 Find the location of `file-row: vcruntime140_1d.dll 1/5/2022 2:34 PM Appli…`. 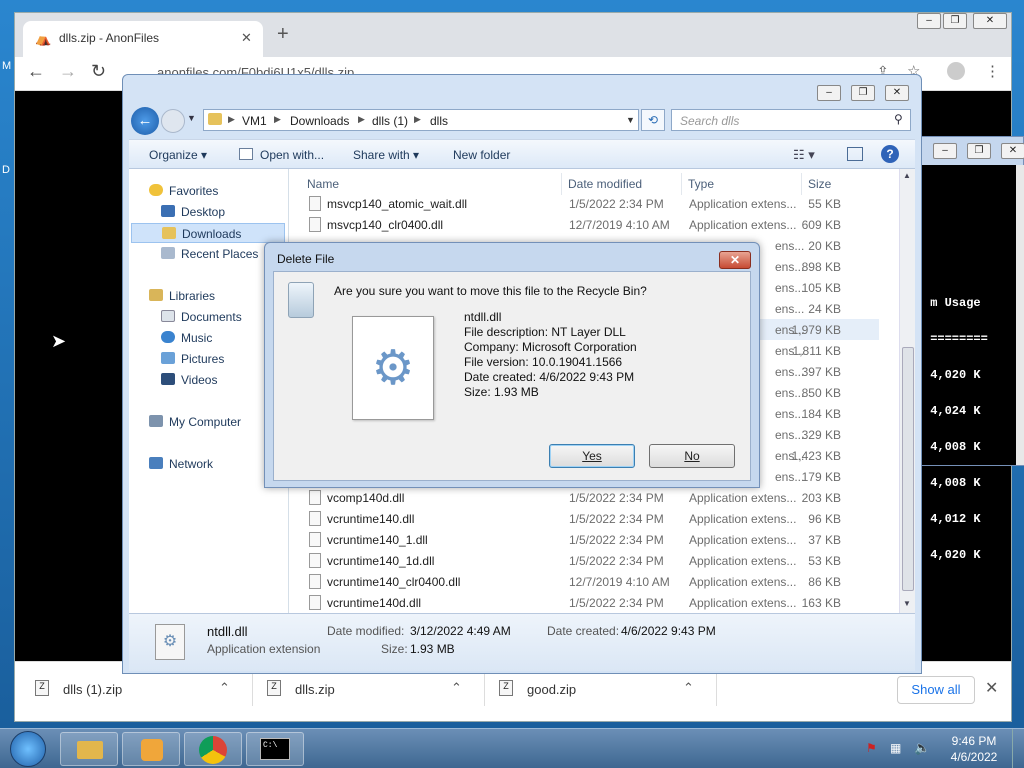

file-row: vcruntime140_1d.dll 1/5/2022 2:34 PM Appli… is located at coordinates (594, 560).